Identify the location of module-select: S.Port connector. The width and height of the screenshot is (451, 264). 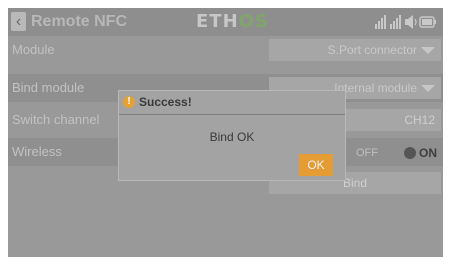
(355, 50).